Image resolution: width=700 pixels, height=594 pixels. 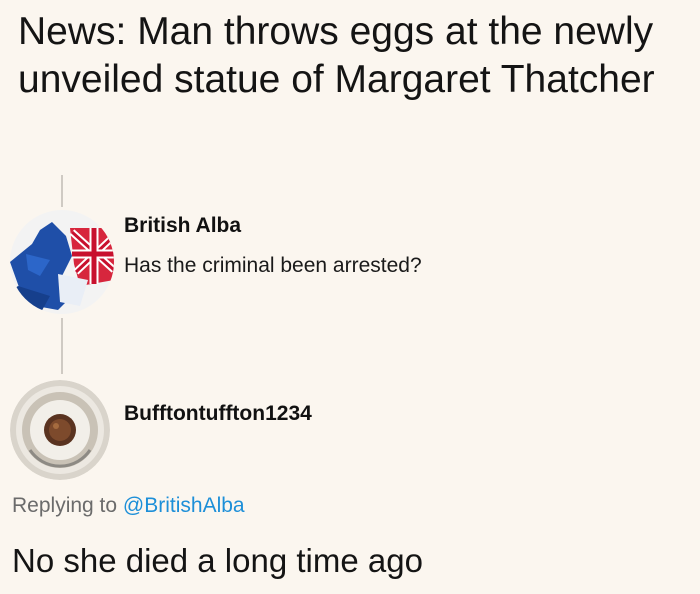 I want to click on coin-plate-avatar-icon, so click(x=60, y=430).